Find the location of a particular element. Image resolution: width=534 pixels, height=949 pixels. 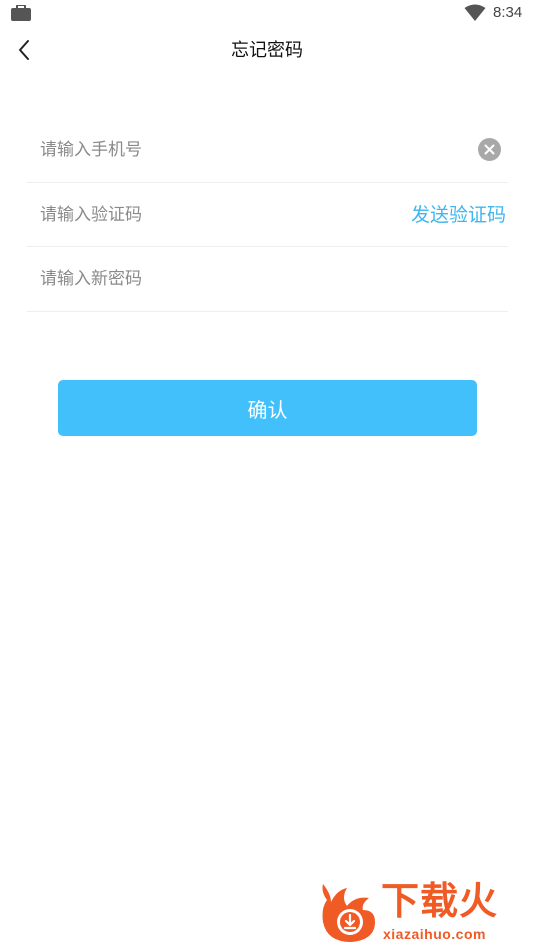

close-icon is located at coordinates (489, 149).